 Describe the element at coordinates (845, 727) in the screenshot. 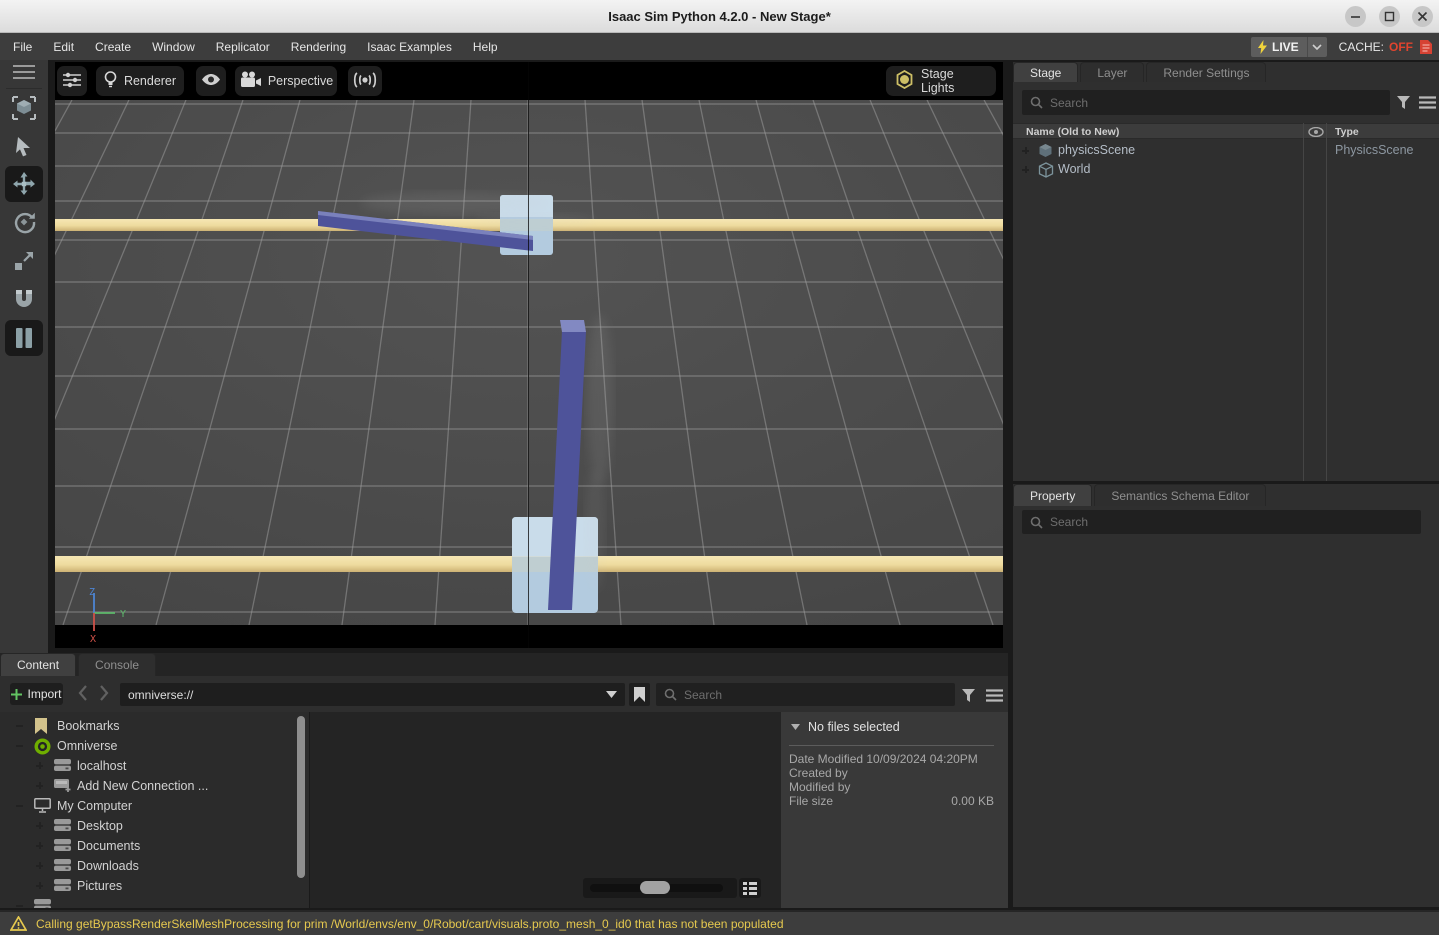

I see `details-header: No files selected` at that location.